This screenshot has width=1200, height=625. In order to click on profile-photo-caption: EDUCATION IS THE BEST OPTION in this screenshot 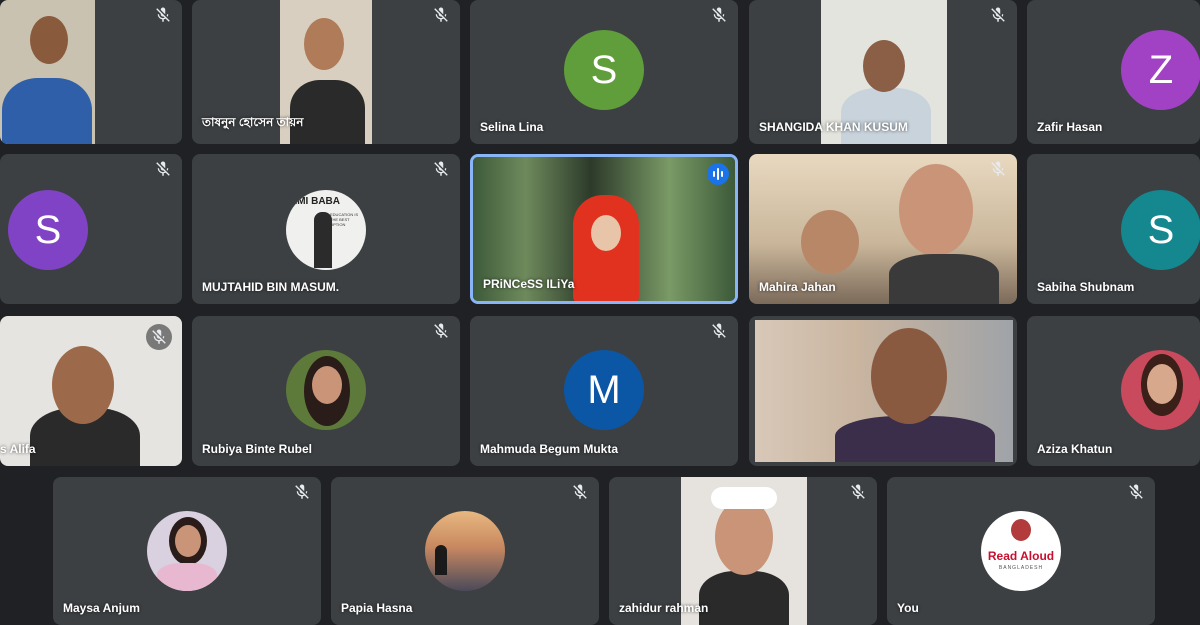, I will do `click(344, 219)`.